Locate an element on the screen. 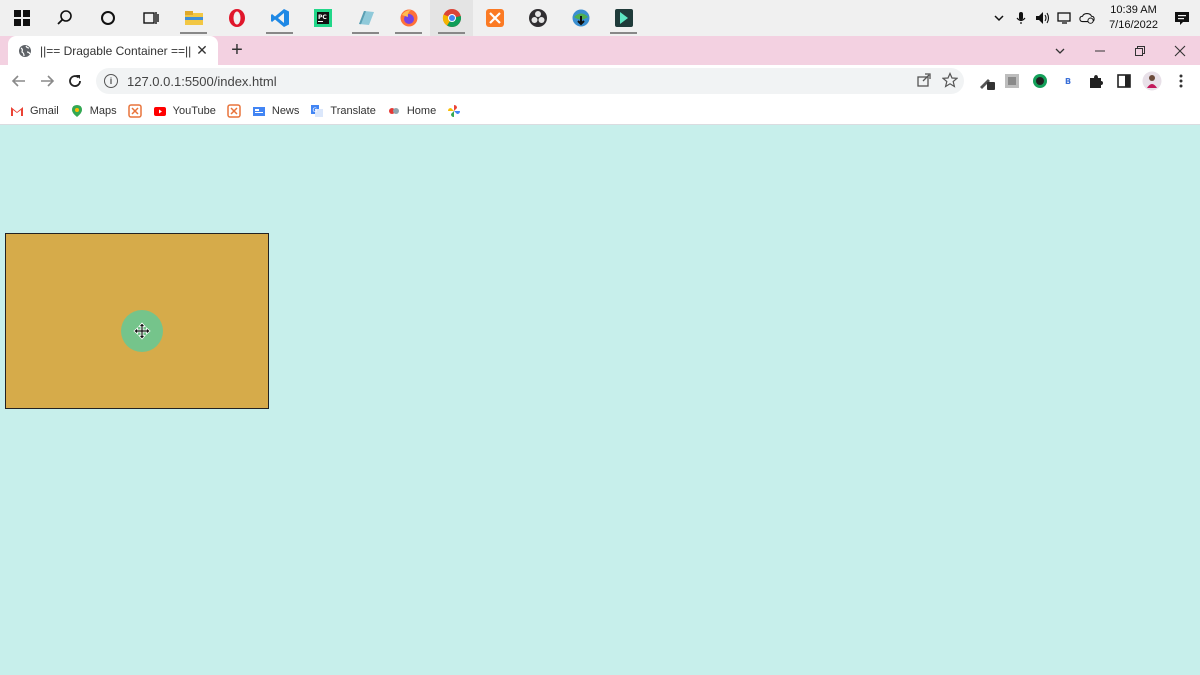 This screenshot has width=1200, height=675. bookmark-label: Maps is located at coordinates (103, 110).